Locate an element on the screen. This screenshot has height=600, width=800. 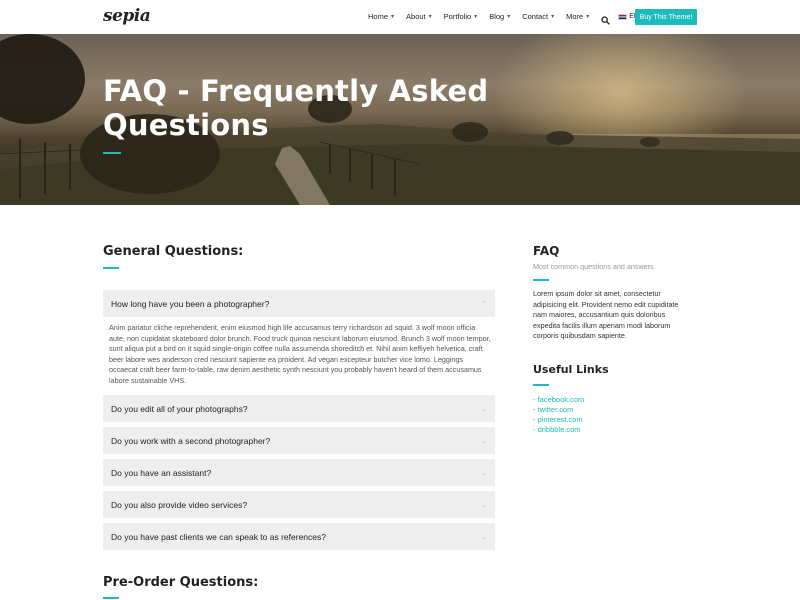
faq-item-4: Do you have an assistant? ⌄ is located at coordinates (299, 472).